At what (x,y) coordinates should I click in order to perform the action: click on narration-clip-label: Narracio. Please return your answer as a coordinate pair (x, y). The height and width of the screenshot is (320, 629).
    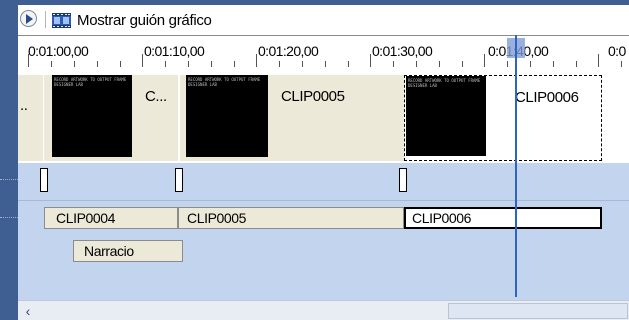
    Looking at the image, I should click on (109, 251).